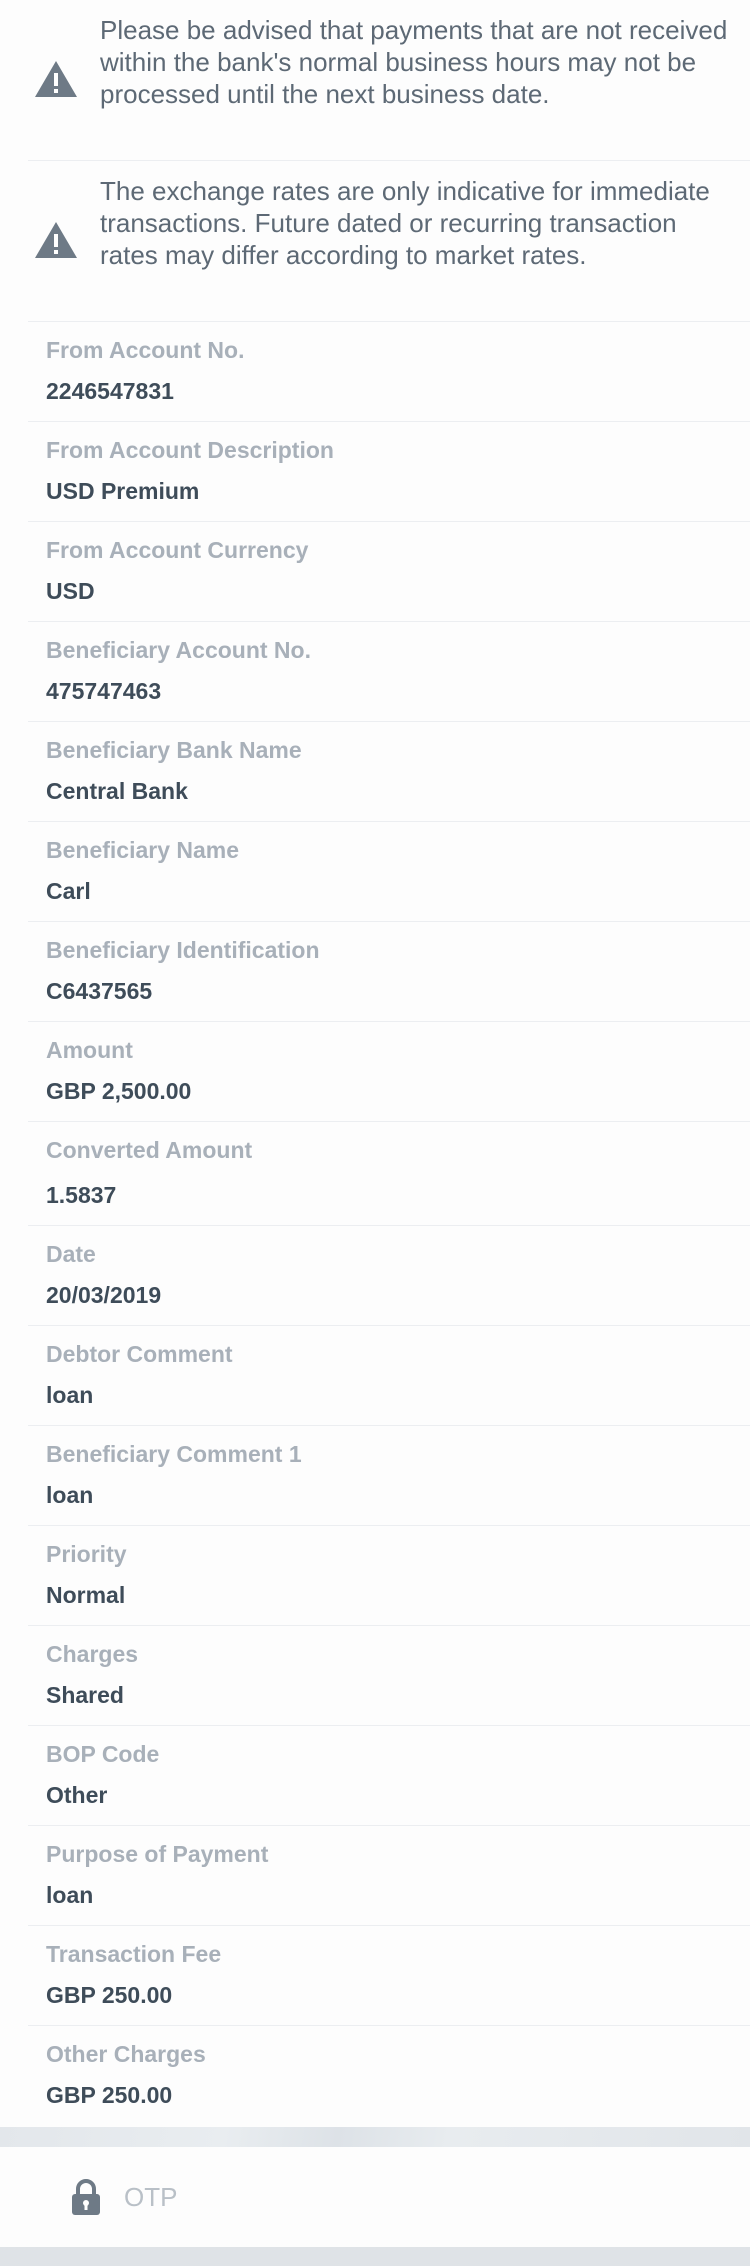  Describe the element at coordinates (389, 772) in the screenshot. I see `field-beneficiary-bank-name: Beneficiary Bank Name Central Bank` at that location.